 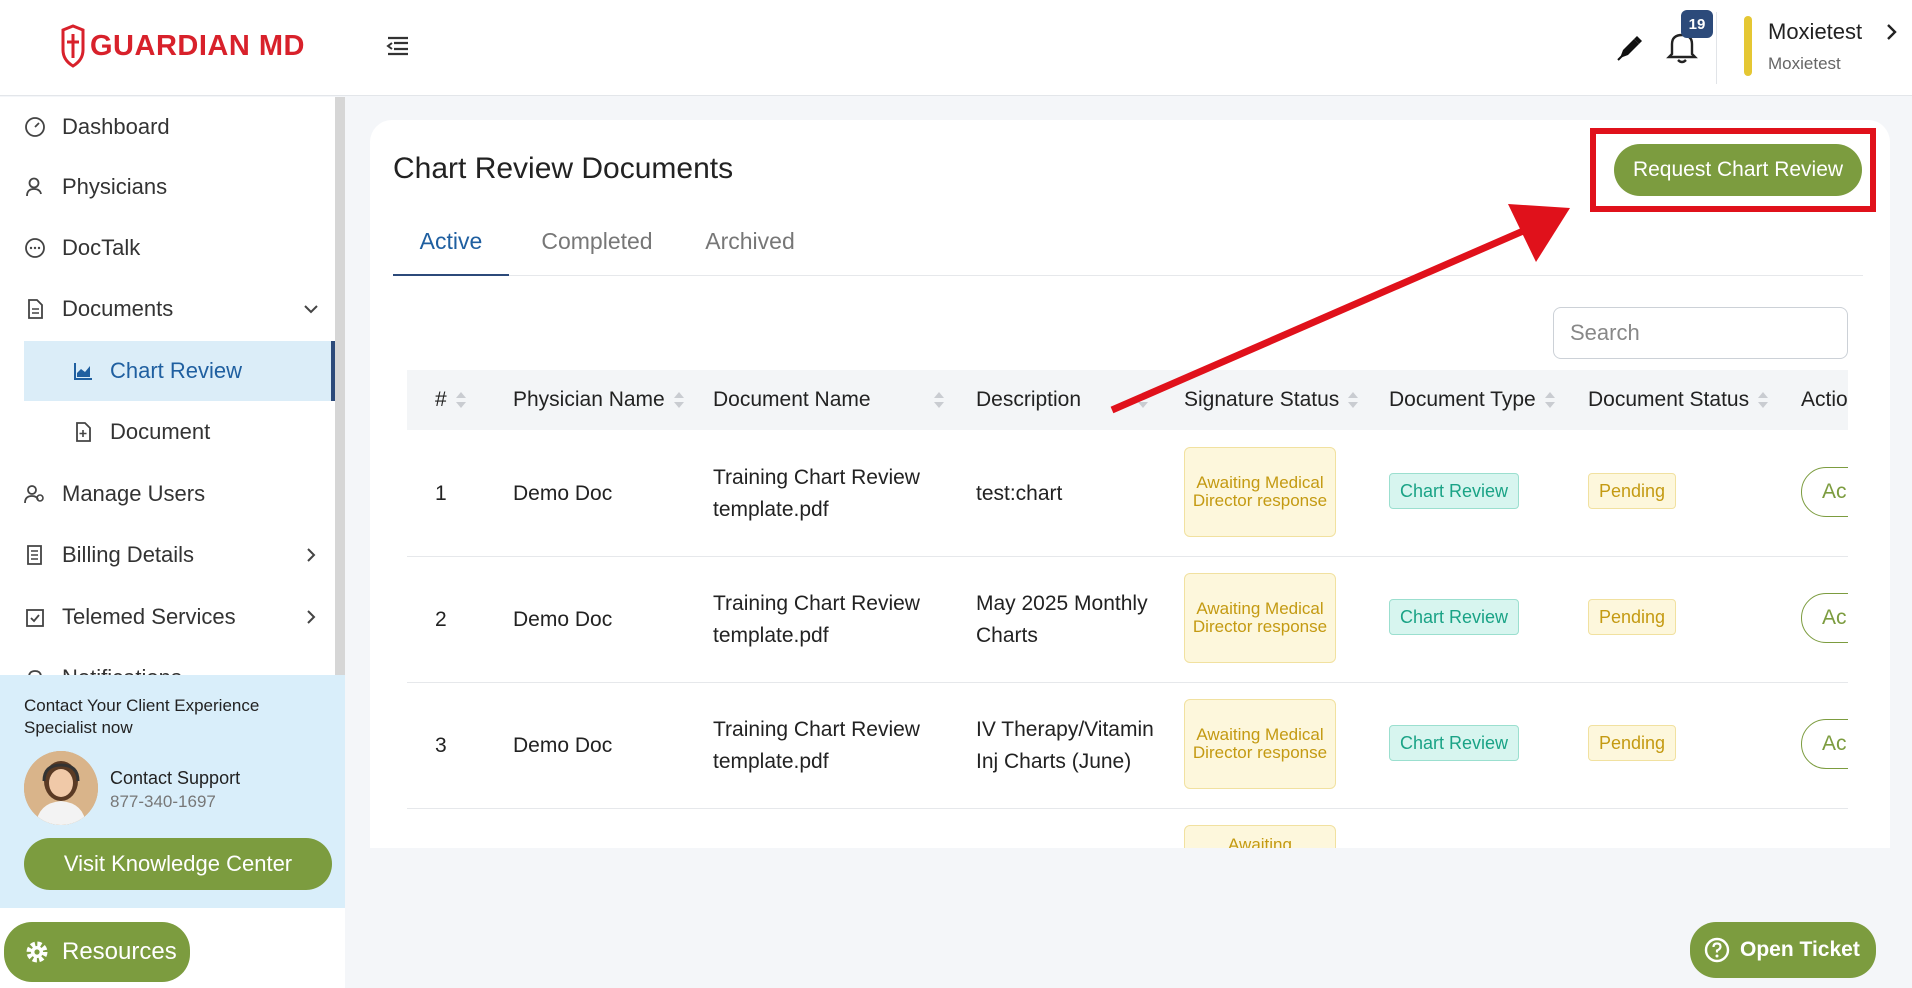 I want to click on sidebar-item-label: DocTalk, so click(x=101, y=247).